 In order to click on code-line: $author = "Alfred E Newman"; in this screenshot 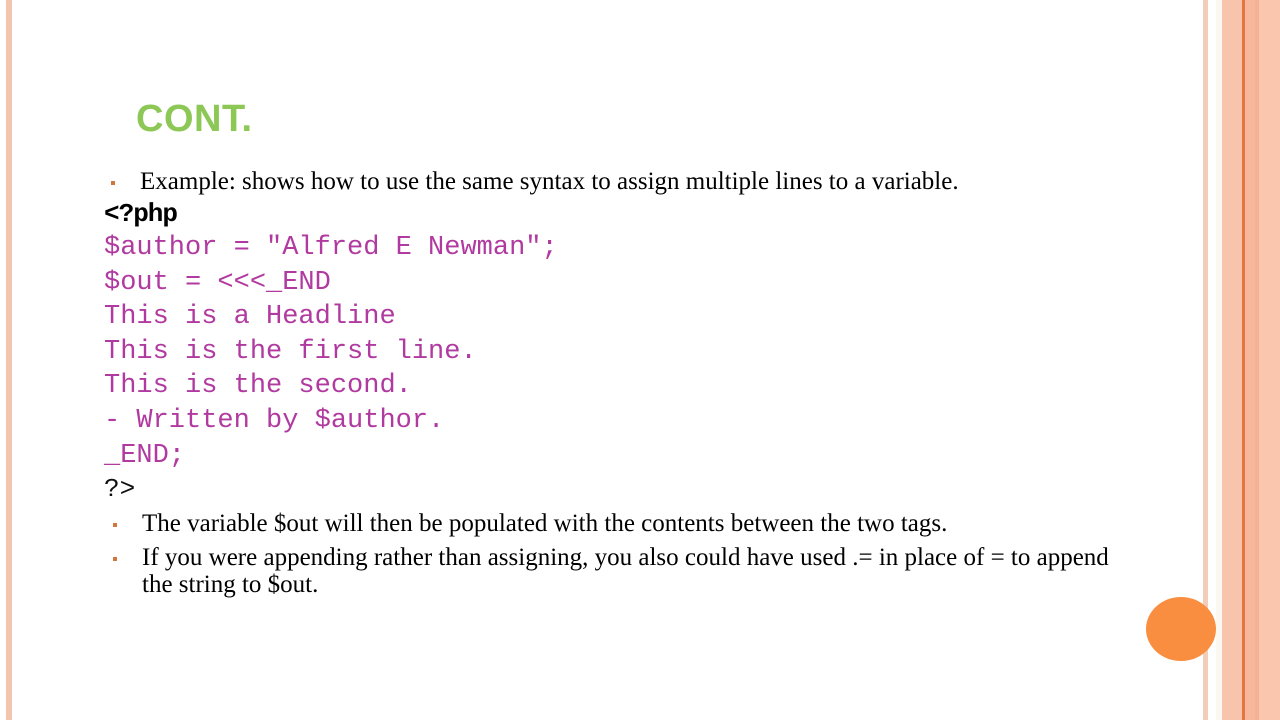, I will do `click(331, 248)`.